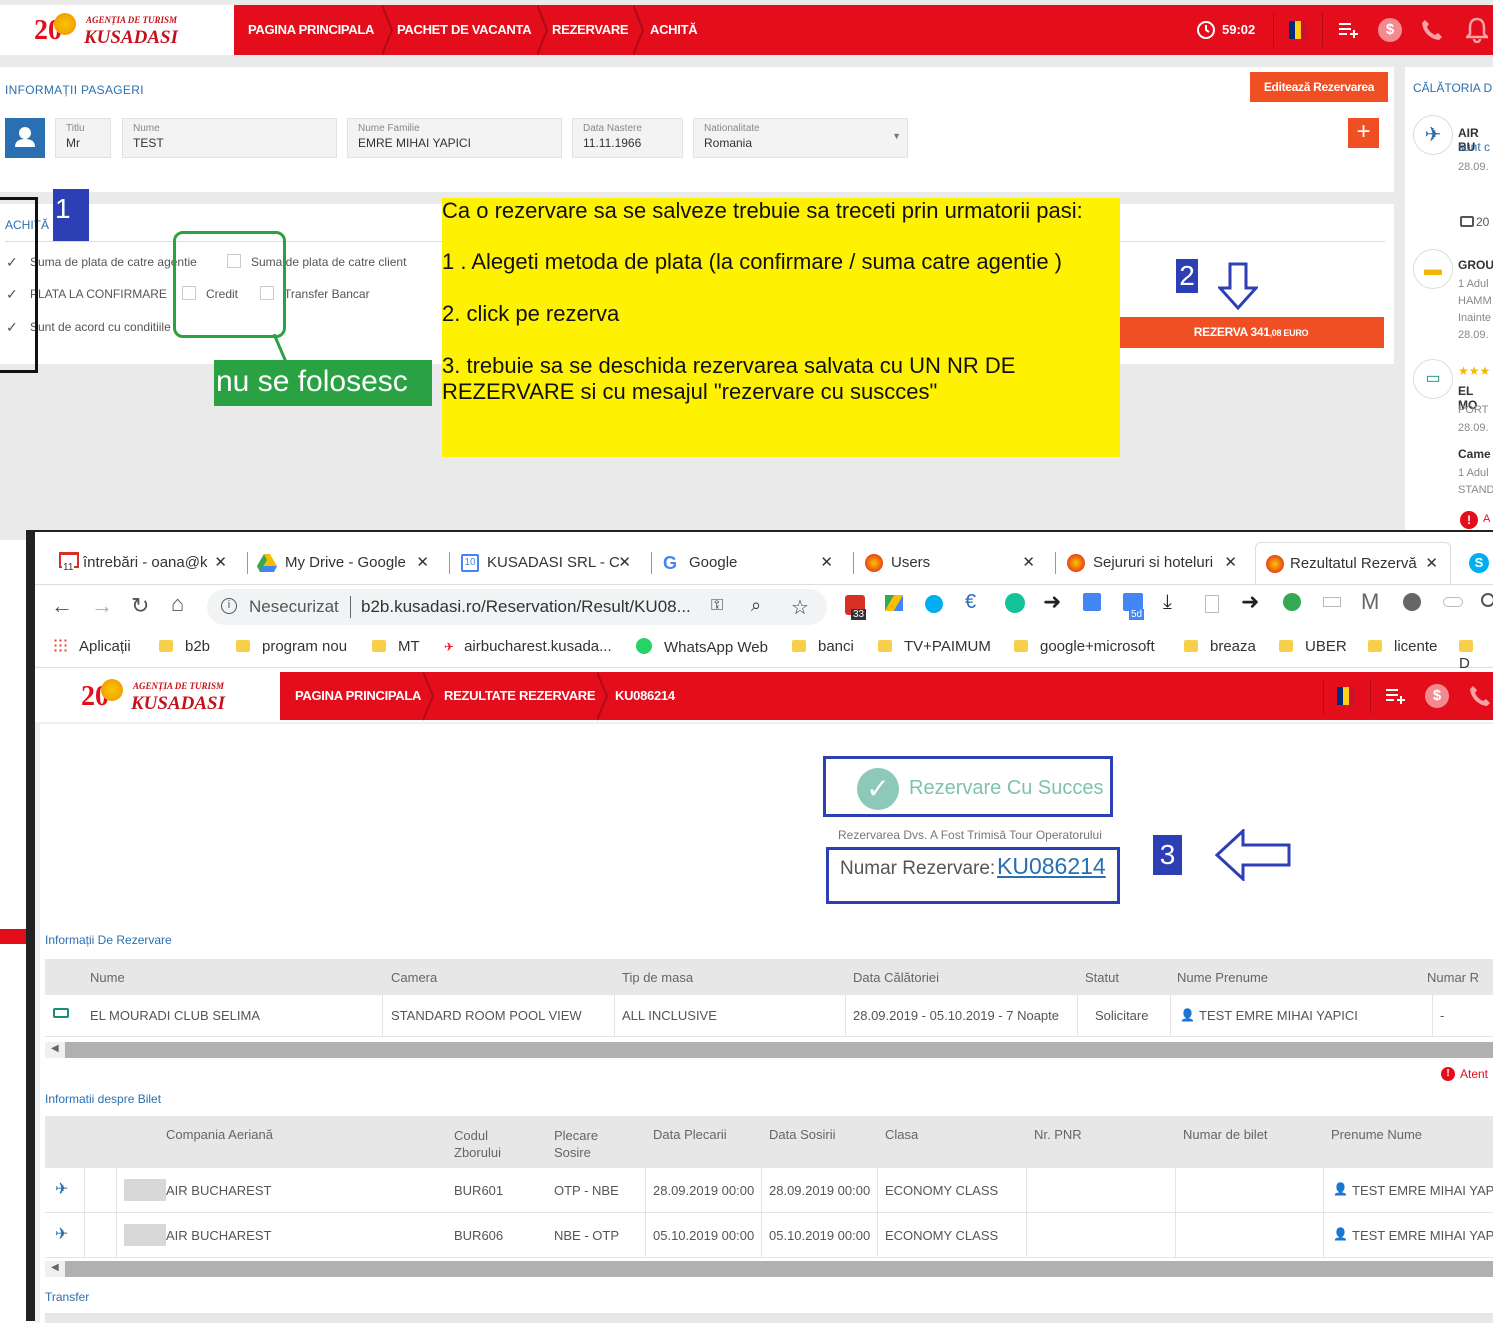 The image size is (1493, 1323). I want to click on translate-icon, so click(1092, 602).